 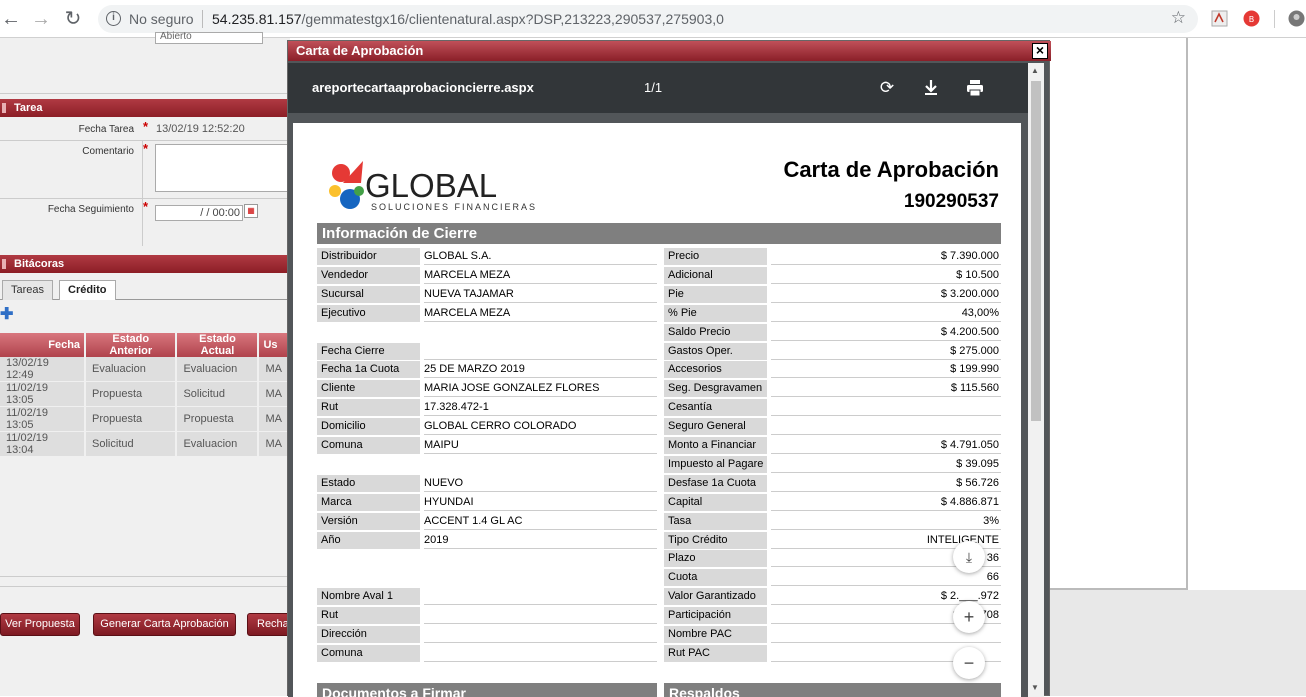 I want to click on info-key: Distribuidor, so click(x=368, y=256).